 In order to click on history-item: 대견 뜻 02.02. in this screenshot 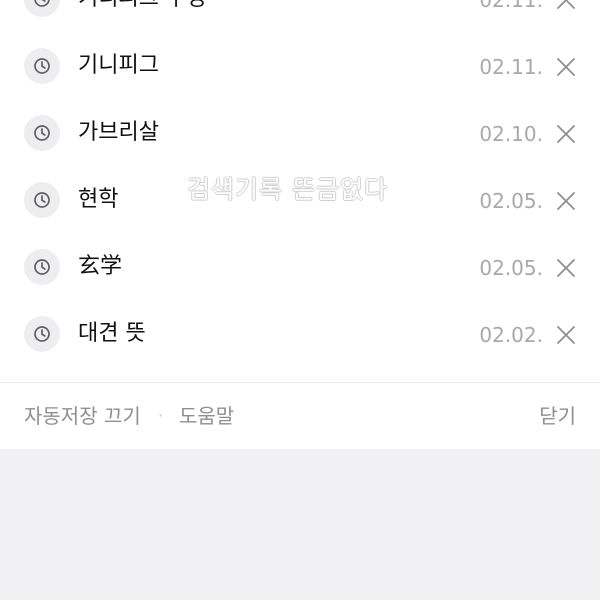, I will do `click(300, 335)`.